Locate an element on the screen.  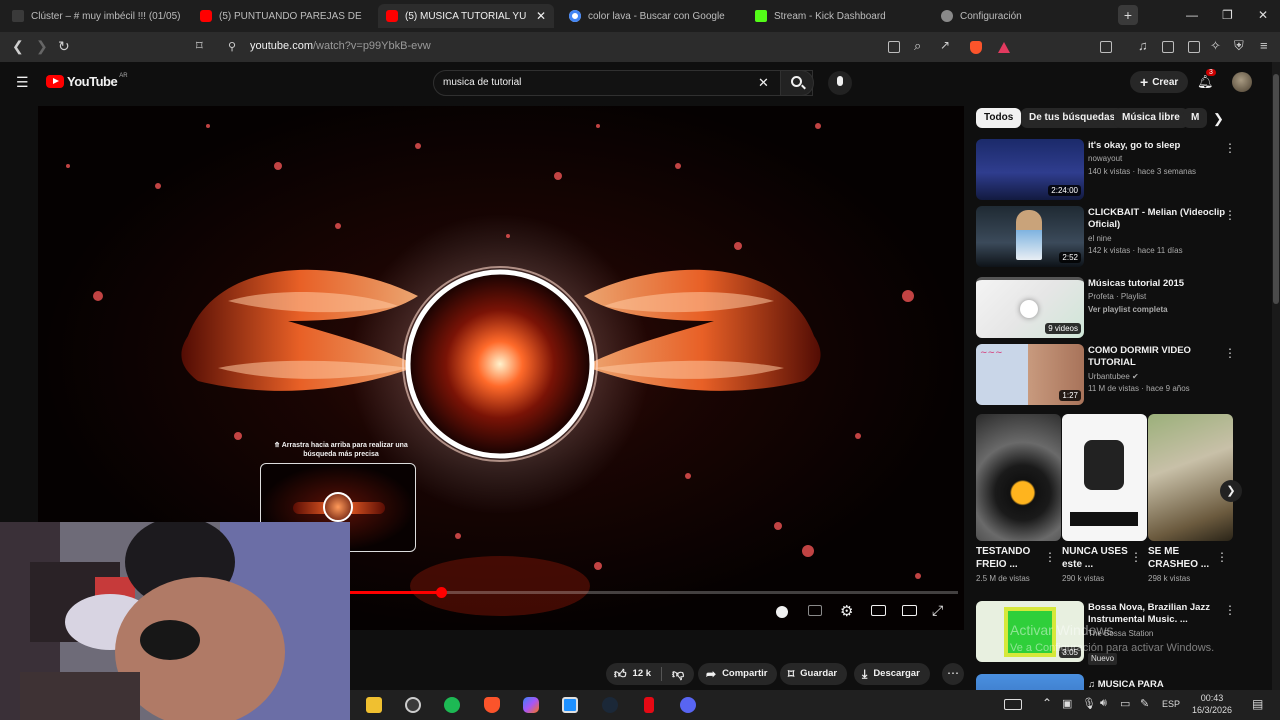
share-icon: ↗ is located at coordinates (945, 45).